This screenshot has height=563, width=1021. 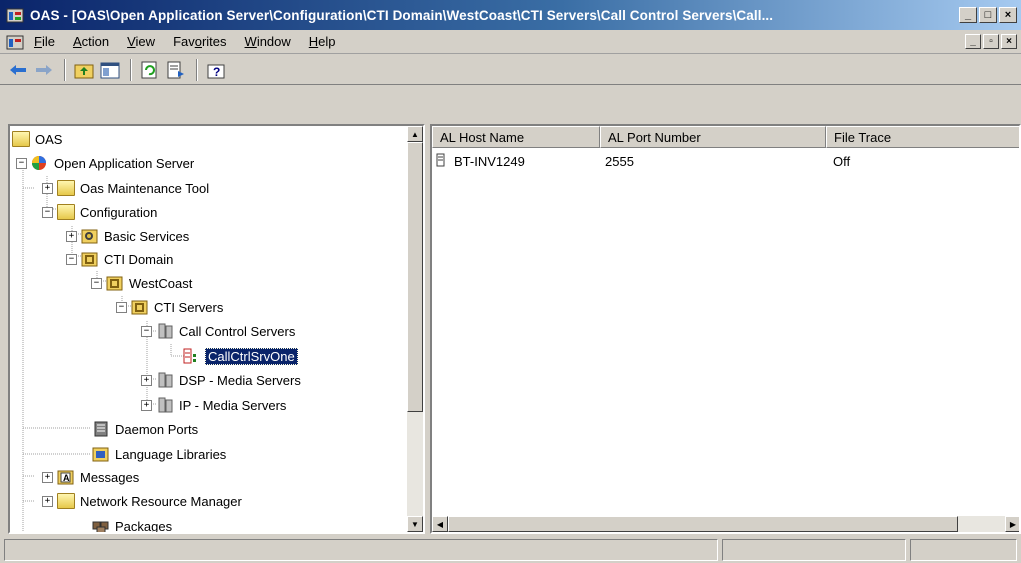 I want to click on document-icon, so click(x=15, y=42).